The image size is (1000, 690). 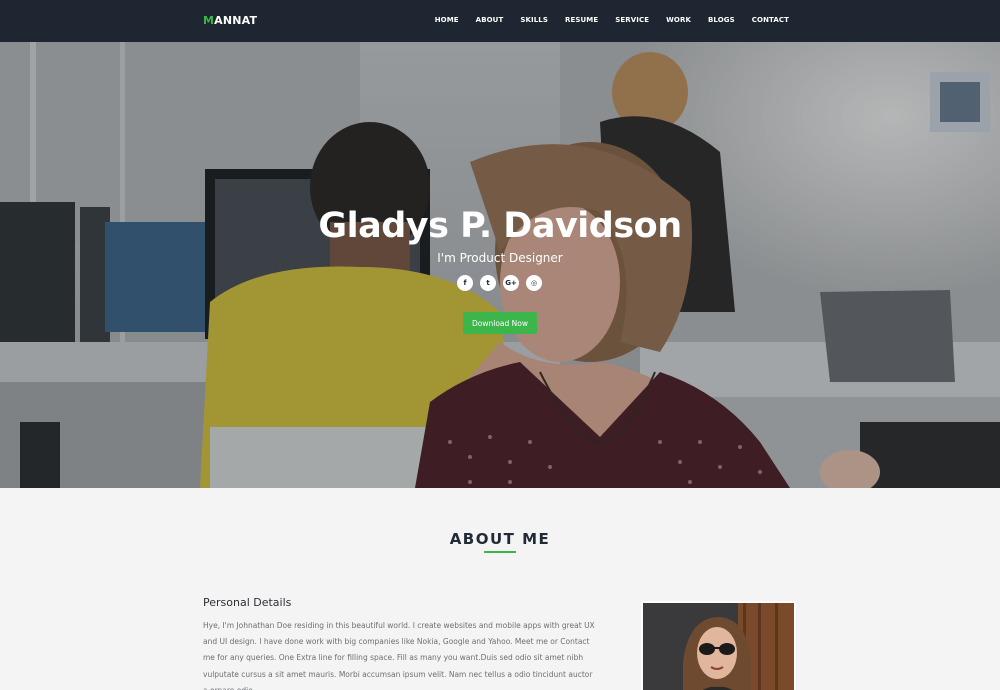 What do you see at coordinates (632, 20) in the screenshot?
I see `nav-service: SERVICE` at bounding box center [632, 20].